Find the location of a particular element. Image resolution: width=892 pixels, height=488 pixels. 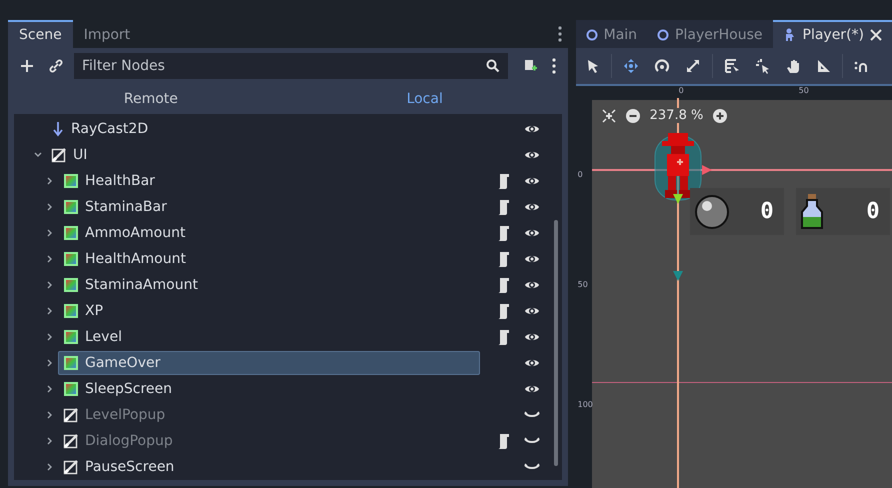

zoom-out-icon is located at coordinates (633, 115).